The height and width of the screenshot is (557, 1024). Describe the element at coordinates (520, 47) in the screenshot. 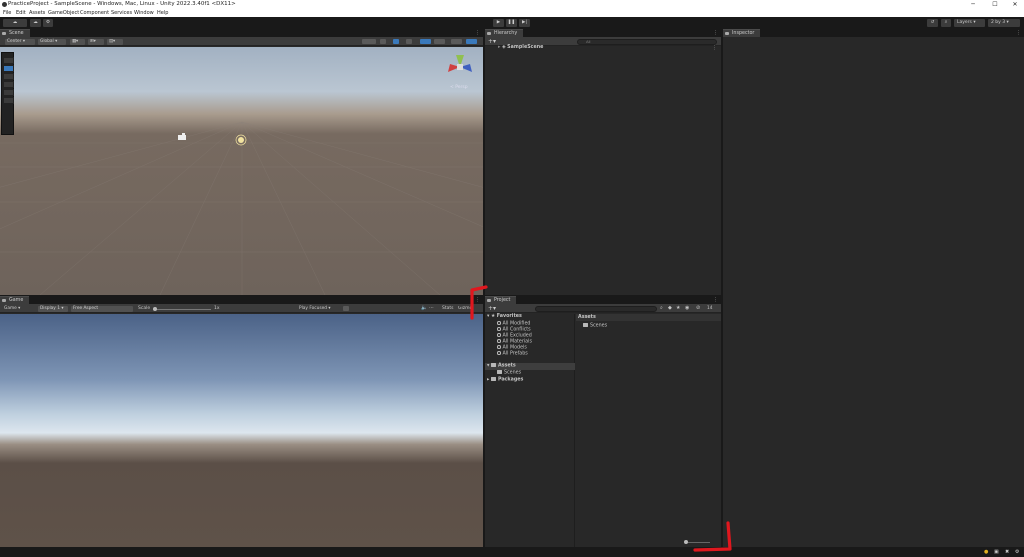

I see `scene-row: ▸ ◈ SampleScene` at that location.